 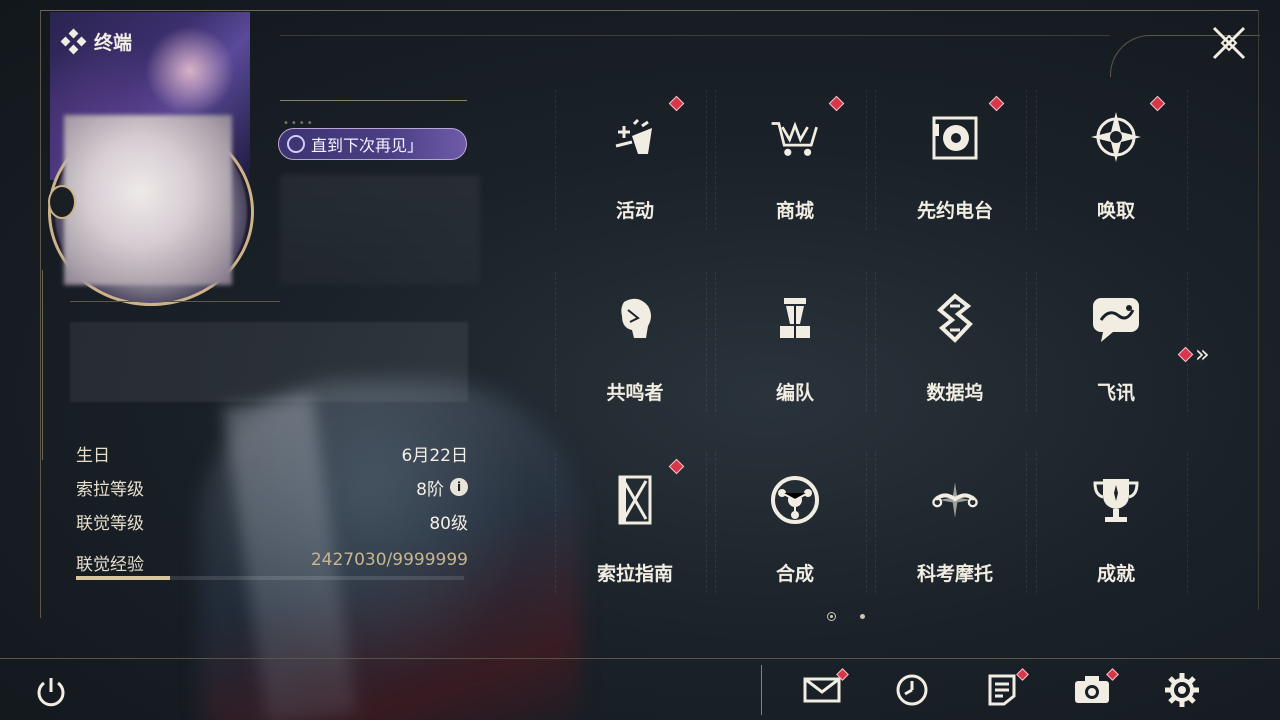 What do you see at coordinates (40, 314) in the screenshot?
I see `frame-line-left` at bounding box center [40, 314].